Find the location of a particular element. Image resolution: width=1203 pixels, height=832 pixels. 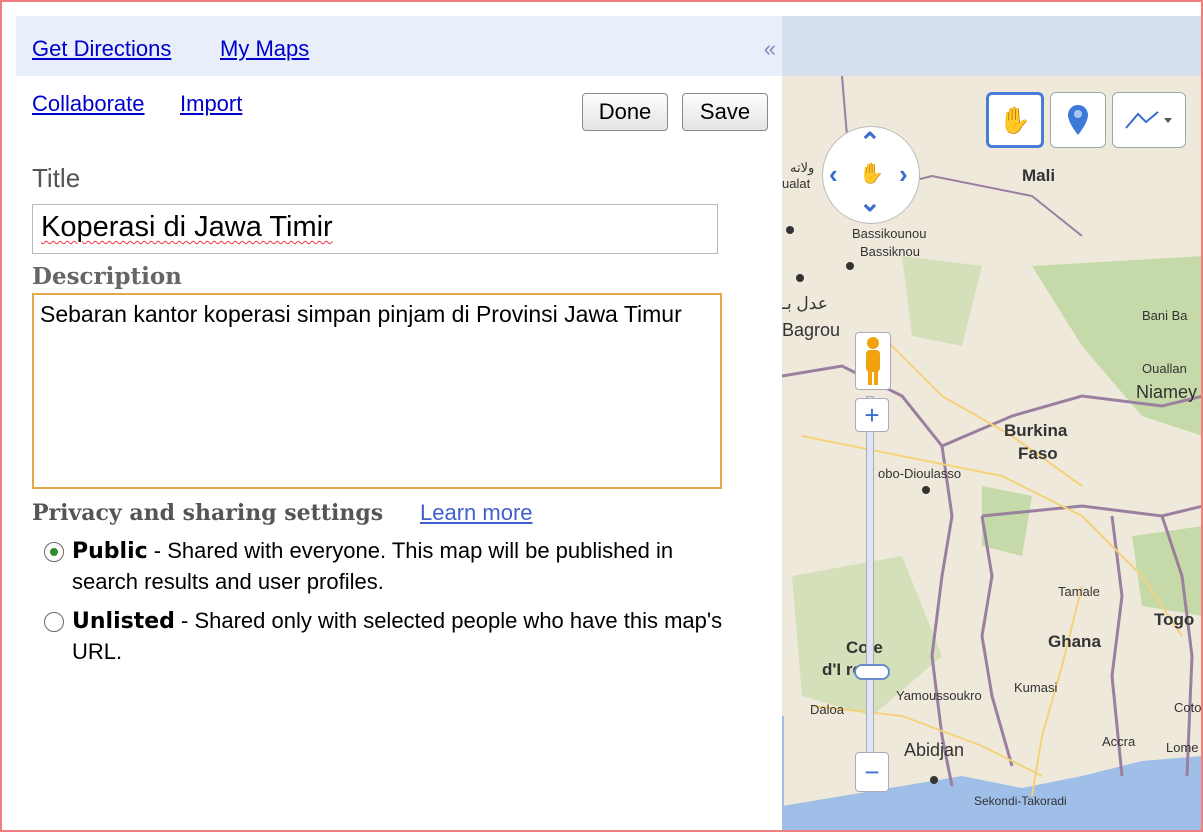

pan-left-icon: ‹ is located at coordinates (833, 174).